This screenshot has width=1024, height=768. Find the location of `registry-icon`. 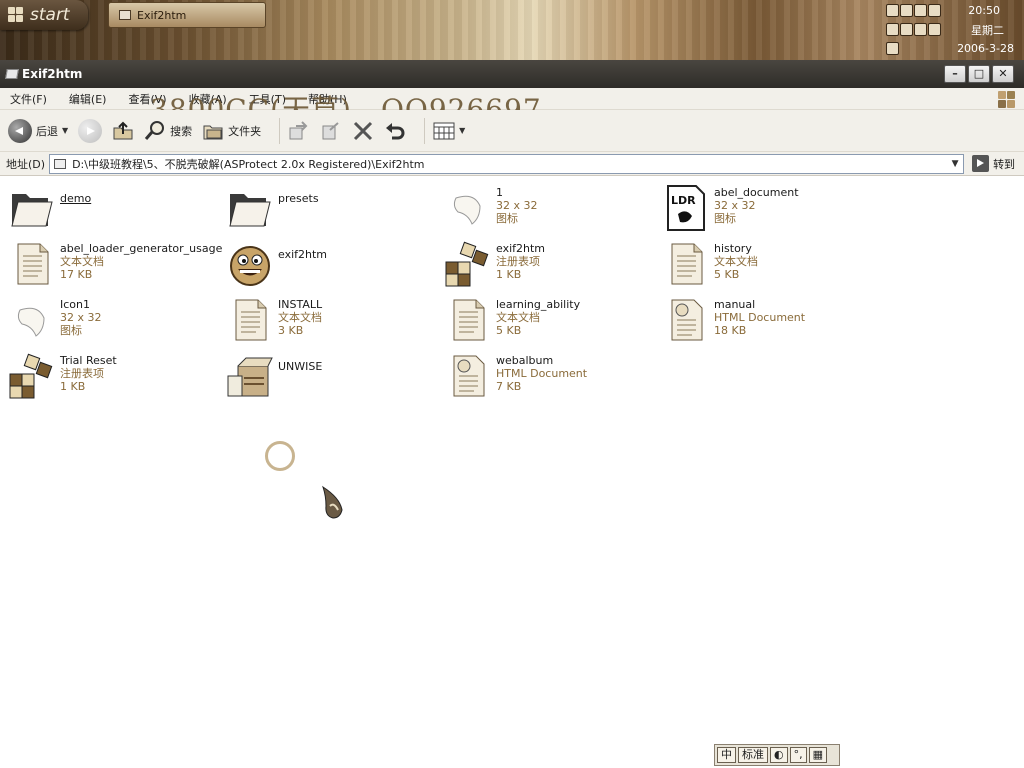

registry-icon is located at coordinates (467, 264).